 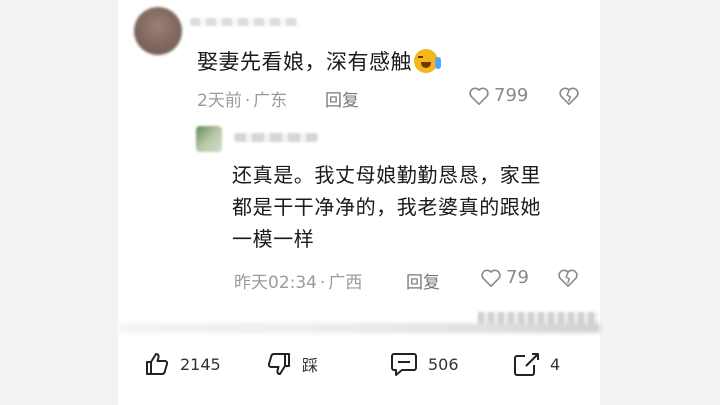 I want to click on share-count: 4, so click(x=555, y=364).